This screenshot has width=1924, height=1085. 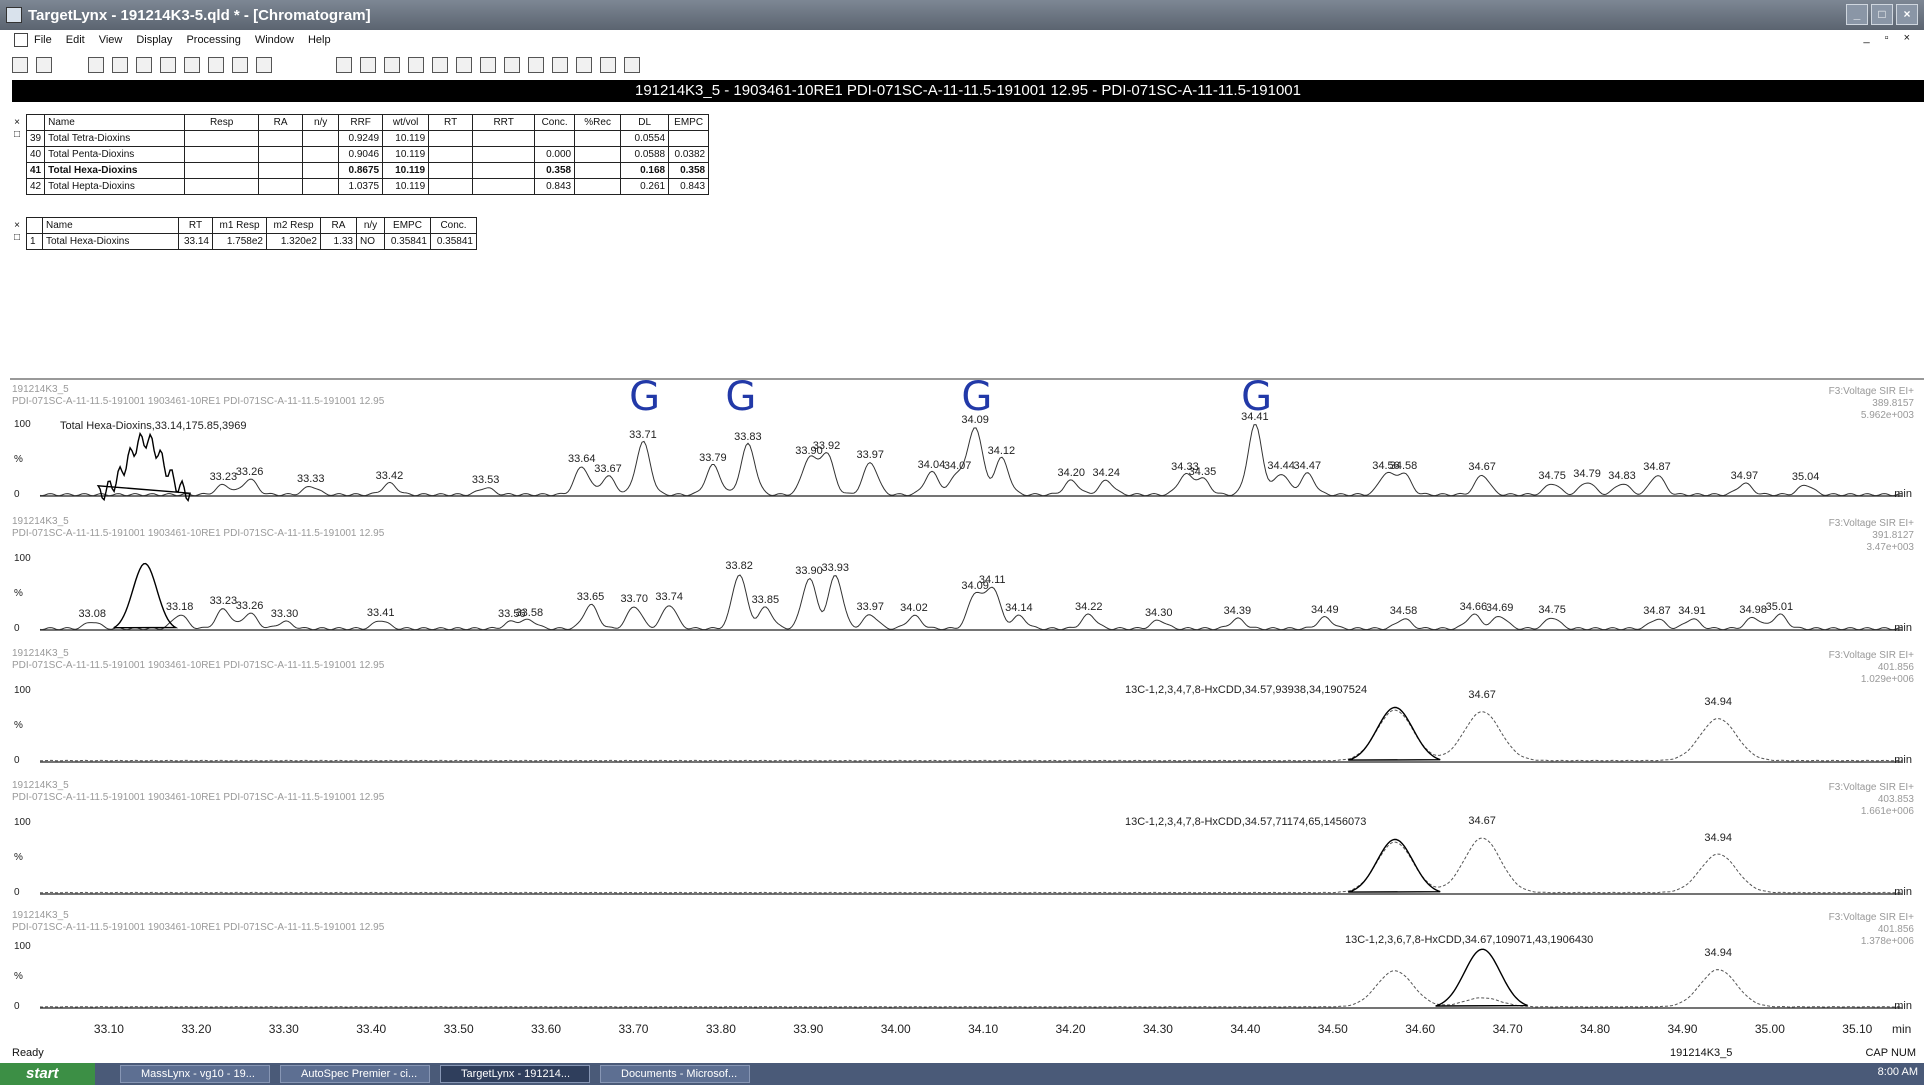 I want to click on open-icon, so click(x=20, y=65).